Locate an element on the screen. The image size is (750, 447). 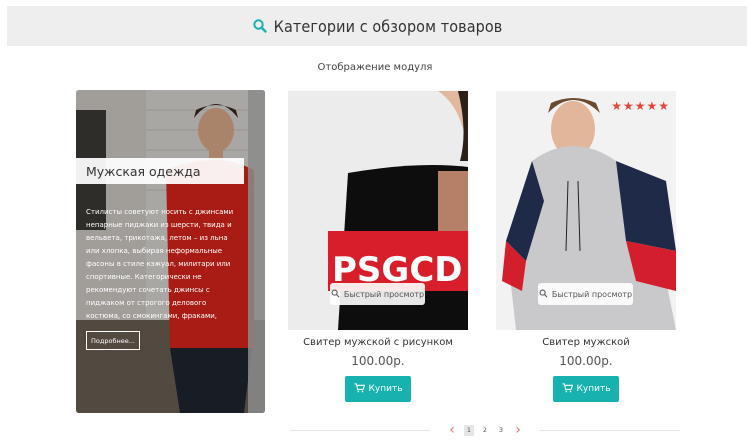
page-header: Категории с обзором товаров is located at coordinates (377, 26).